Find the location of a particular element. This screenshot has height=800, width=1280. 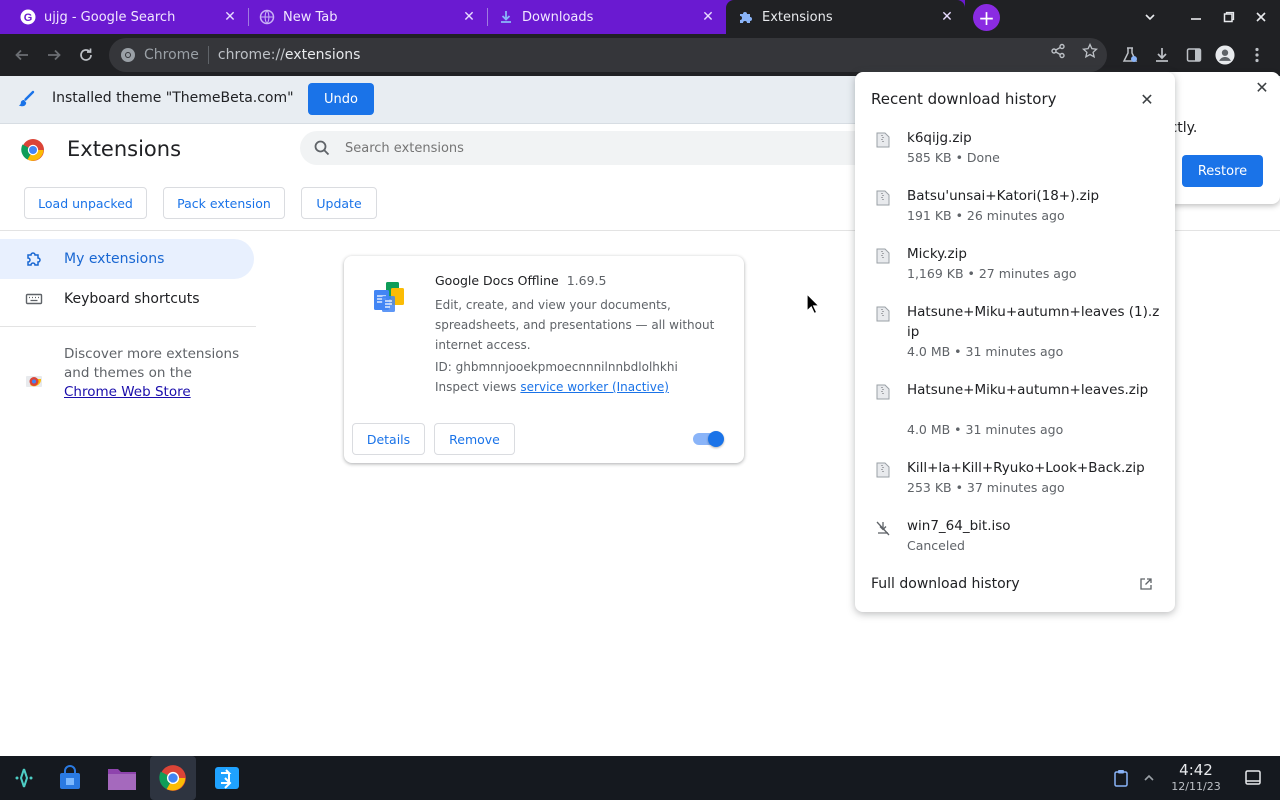

share-button is located at coordinates (1058, 51).